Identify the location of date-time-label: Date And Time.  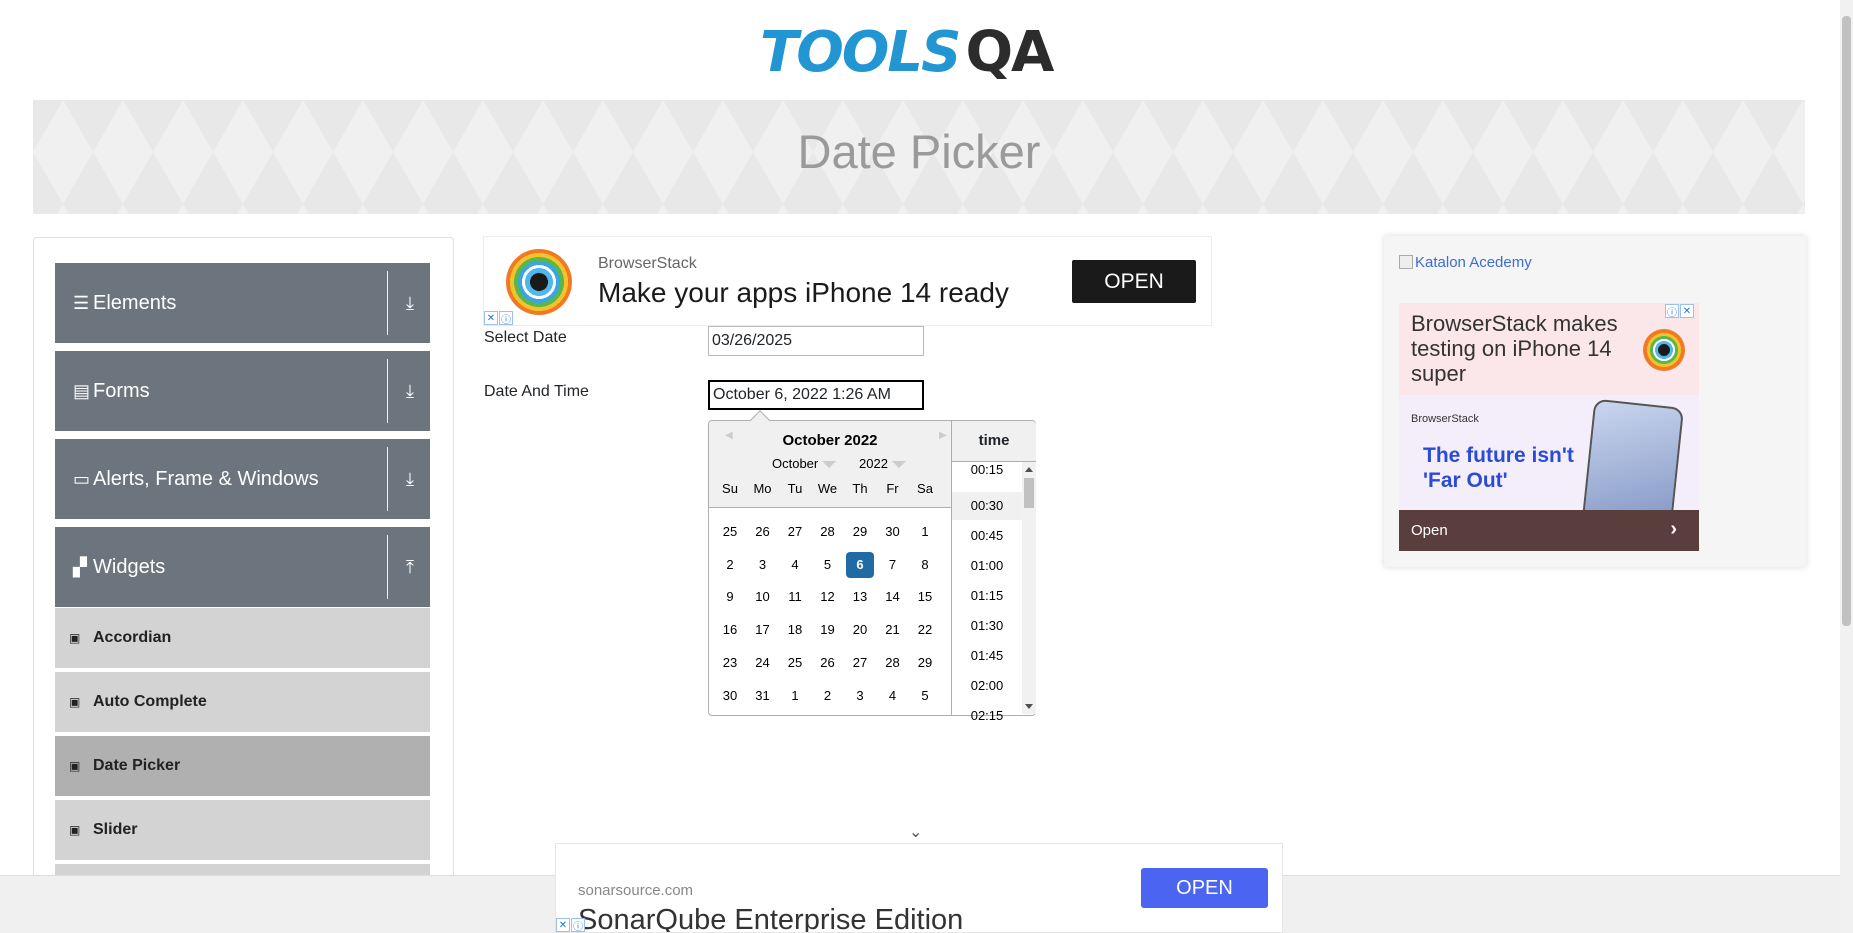
(536, 391).